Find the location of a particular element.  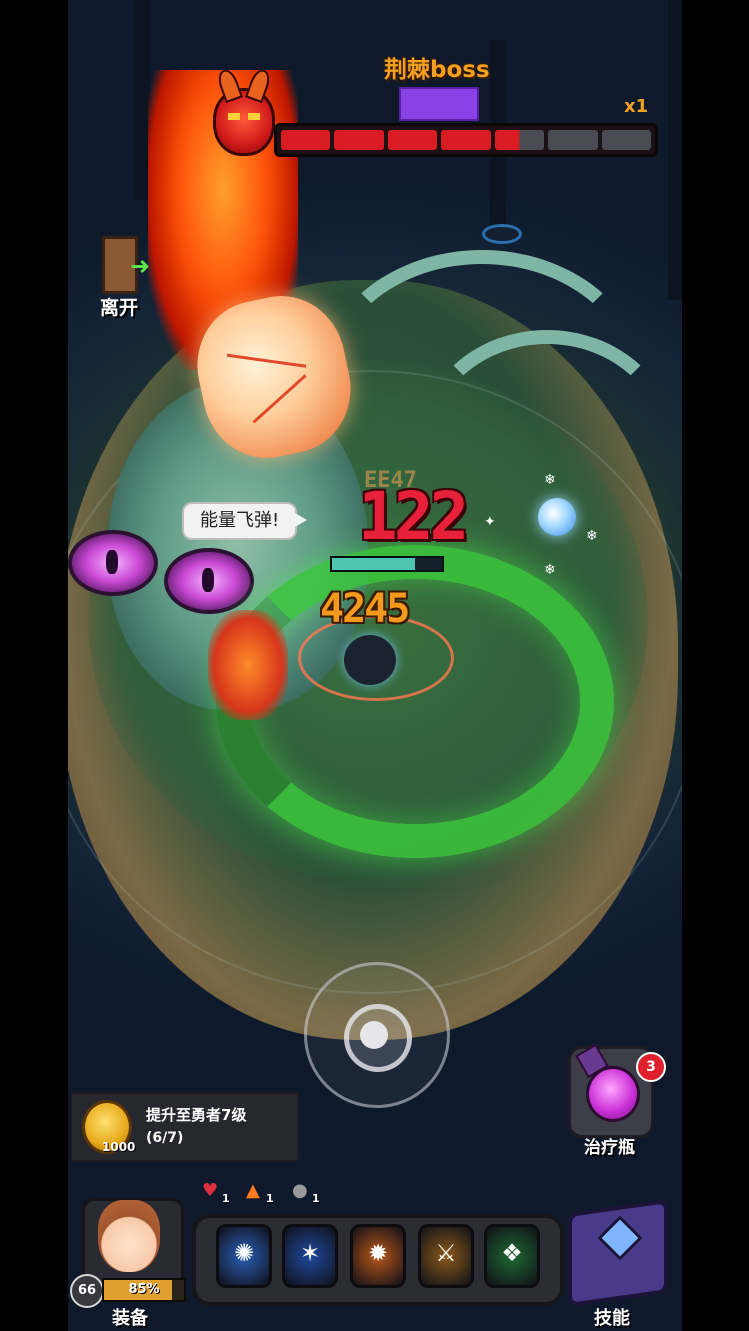

buff-heart: ♥ 1 is located at coordinates (217, 1193).